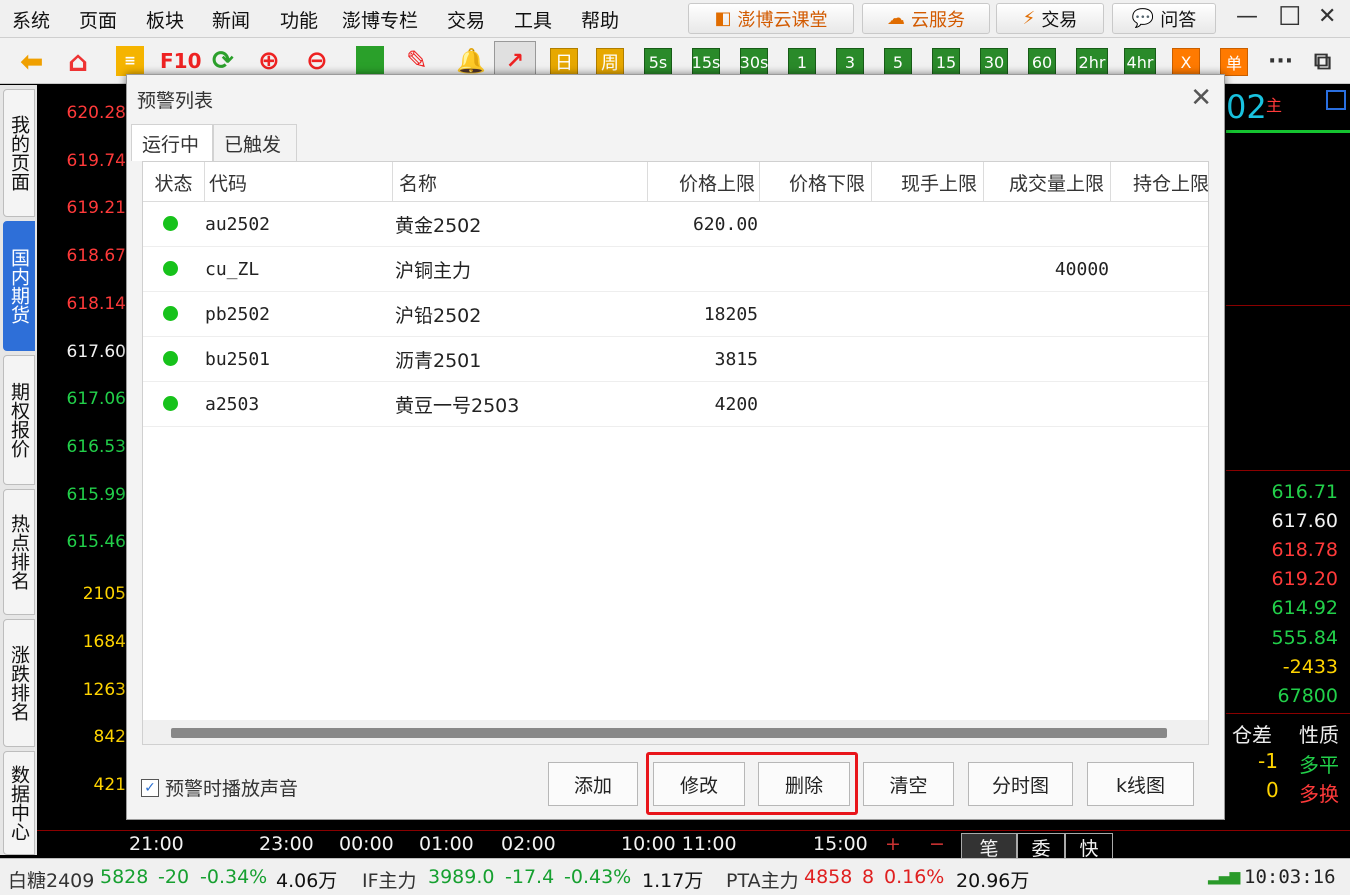 This screenshot has width=1350, height=895. What do you see at coordinates (669, 733) in the screenshot?
I see `scrollbar-thumb` at bounding box center [669, 733].